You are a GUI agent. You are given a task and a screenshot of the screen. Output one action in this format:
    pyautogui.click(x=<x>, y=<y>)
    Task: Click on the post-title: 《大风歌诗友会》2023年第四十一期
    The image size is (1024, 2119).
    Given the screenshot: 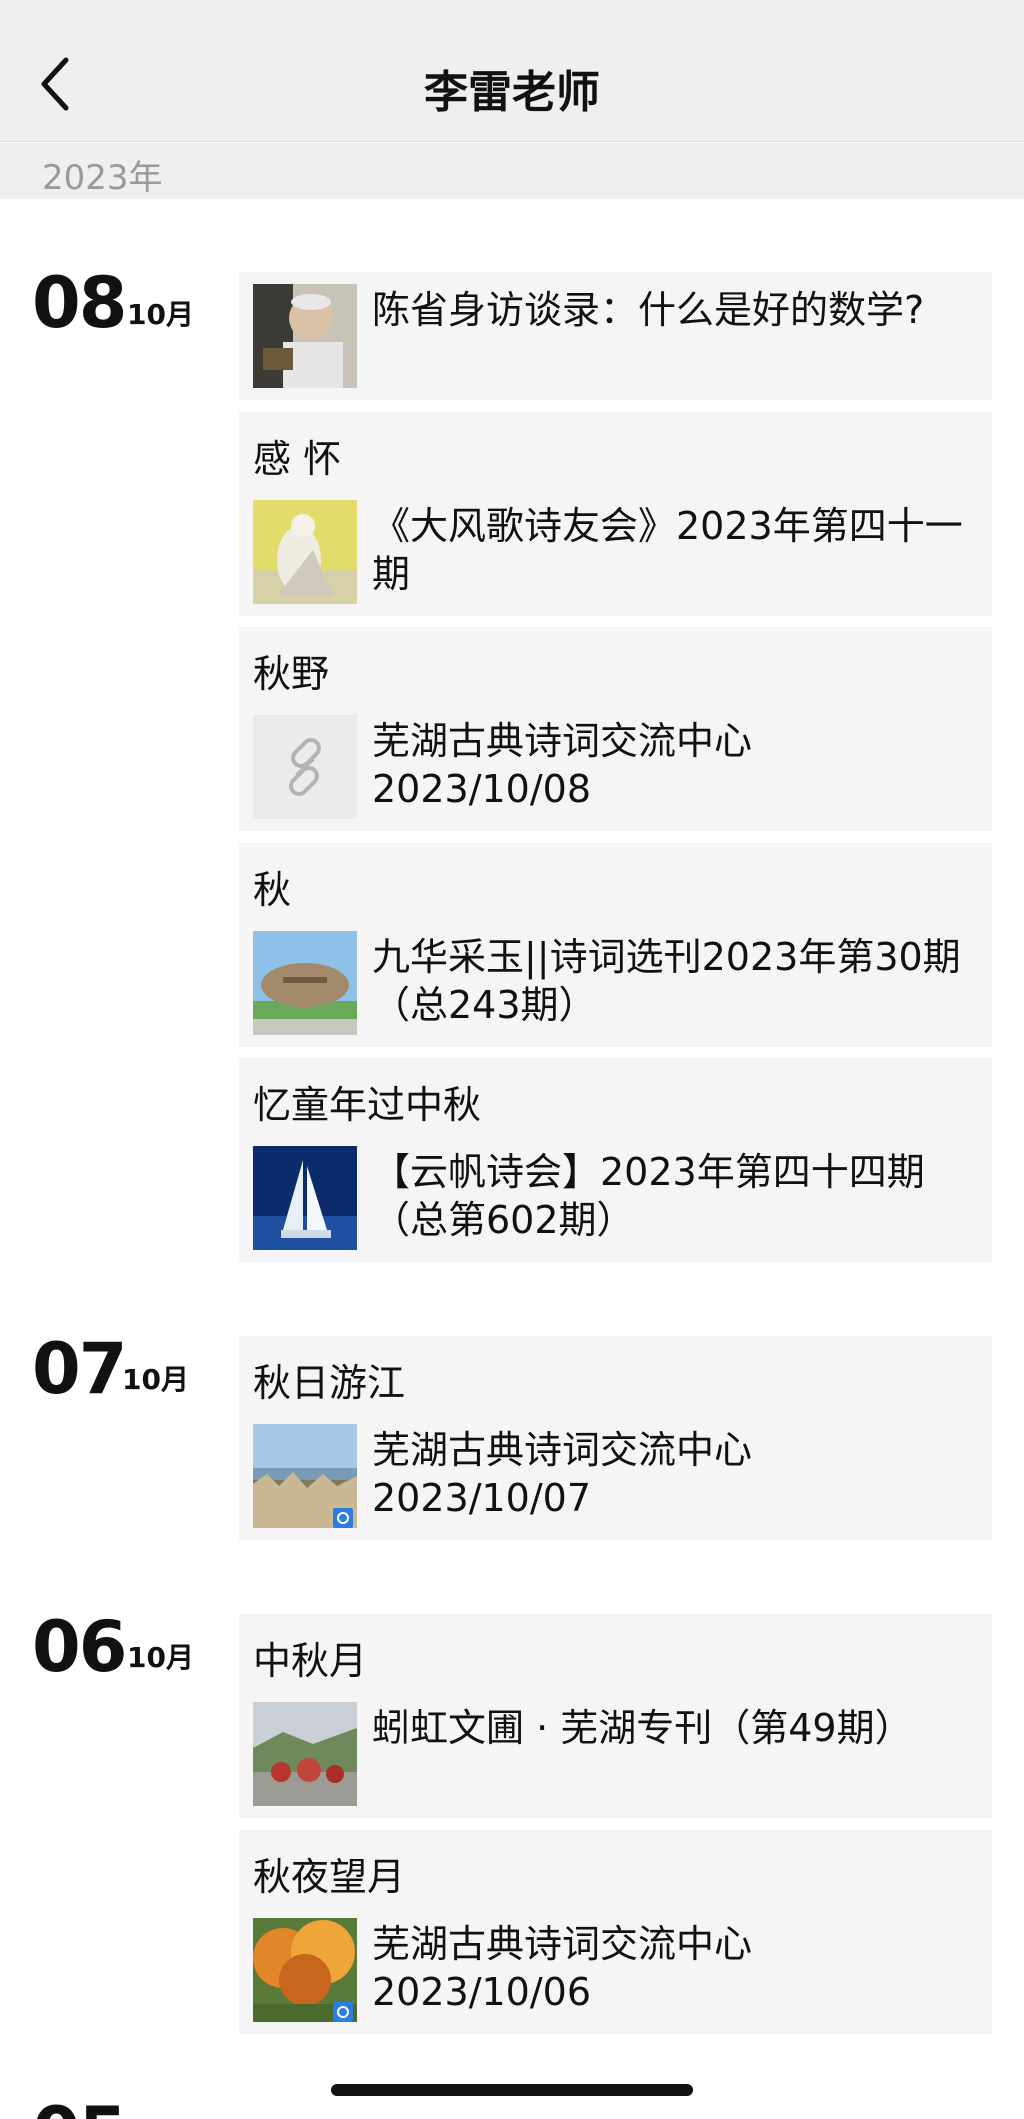 What is the action you would take?
    pyautogui.click(x=667, y=550)
    